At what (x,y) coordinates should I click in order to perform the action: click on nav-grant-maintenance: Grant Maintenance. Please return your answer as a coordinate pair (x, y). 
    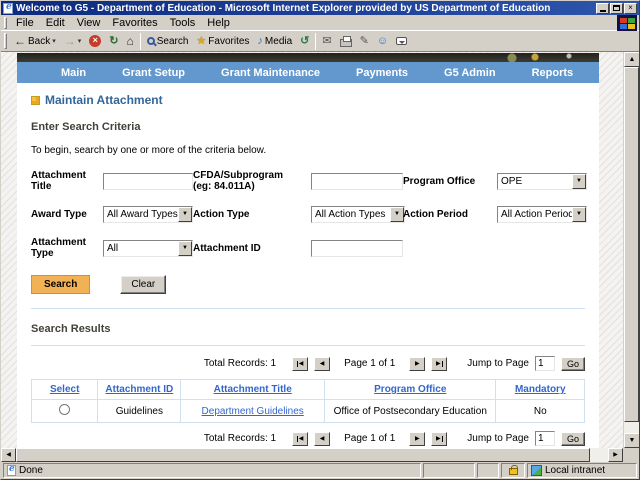
    Looking at the image, I should click on (270, 73).